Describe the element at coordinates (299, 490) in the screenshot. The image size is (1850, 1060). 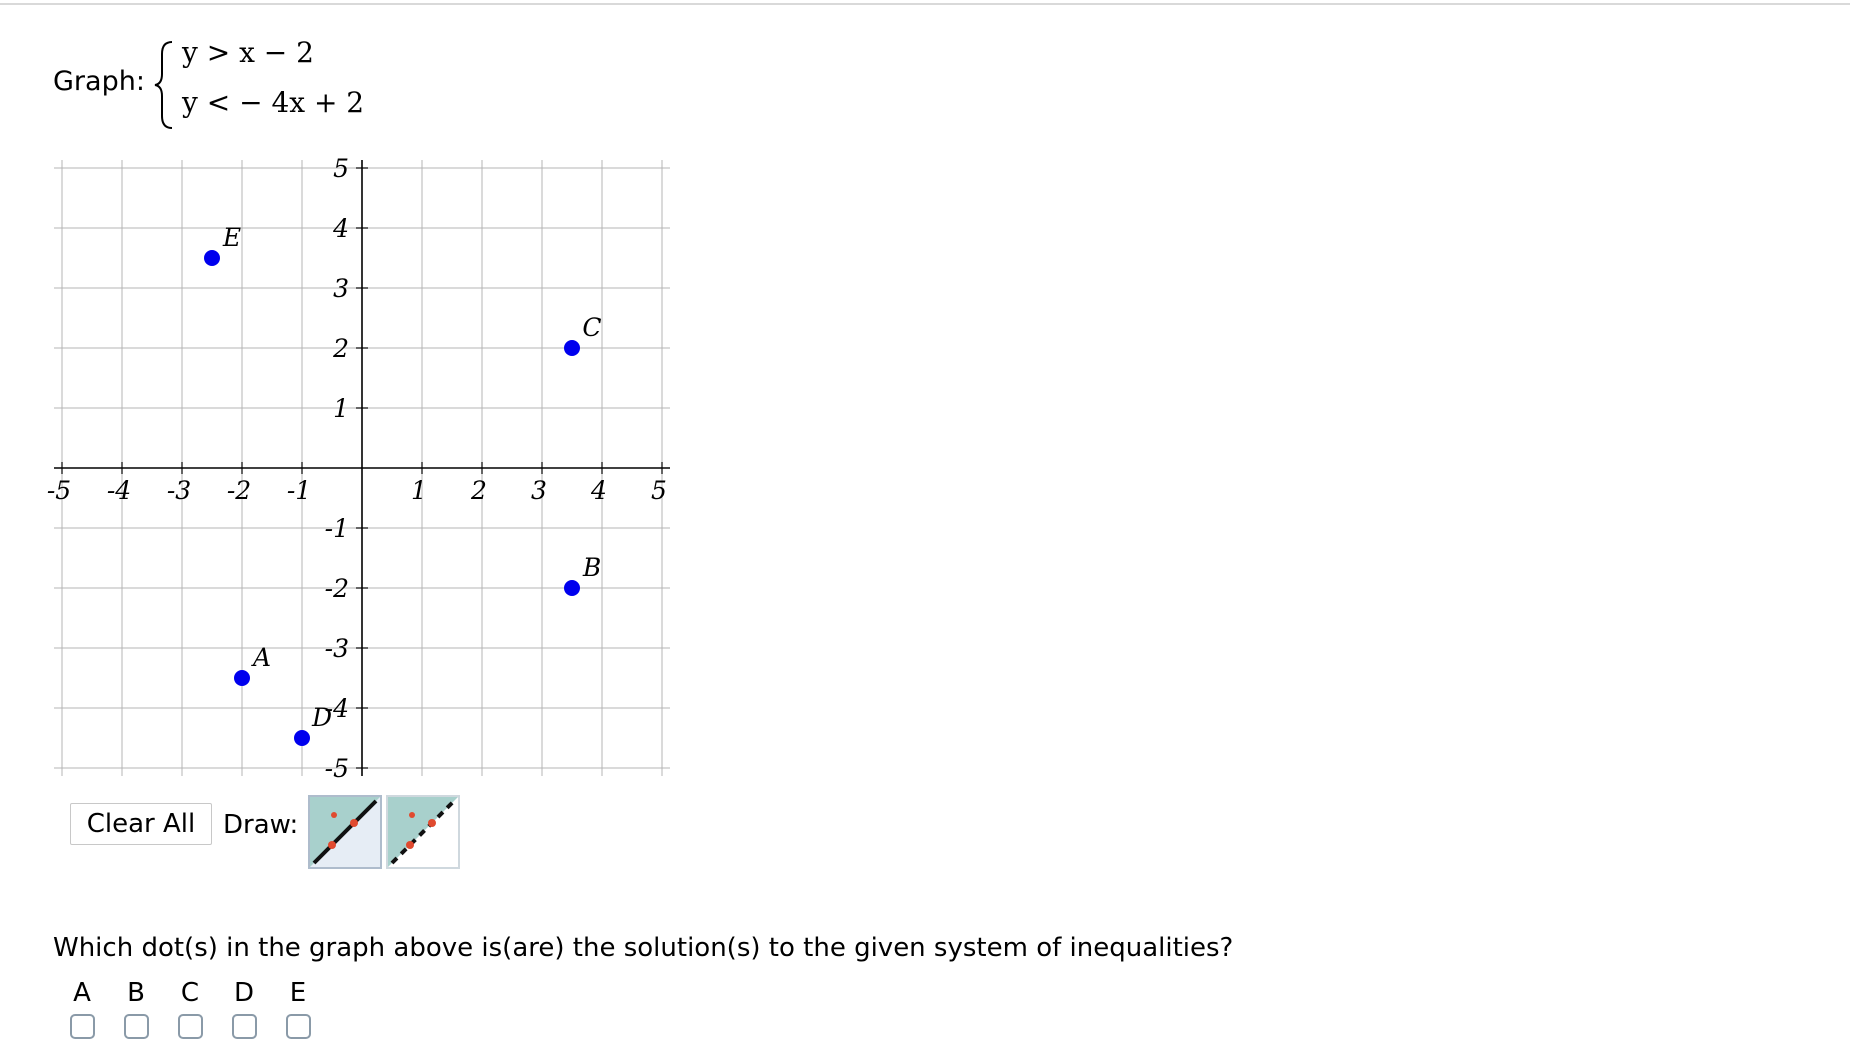
I see `x-tick-label: -1` at that location.